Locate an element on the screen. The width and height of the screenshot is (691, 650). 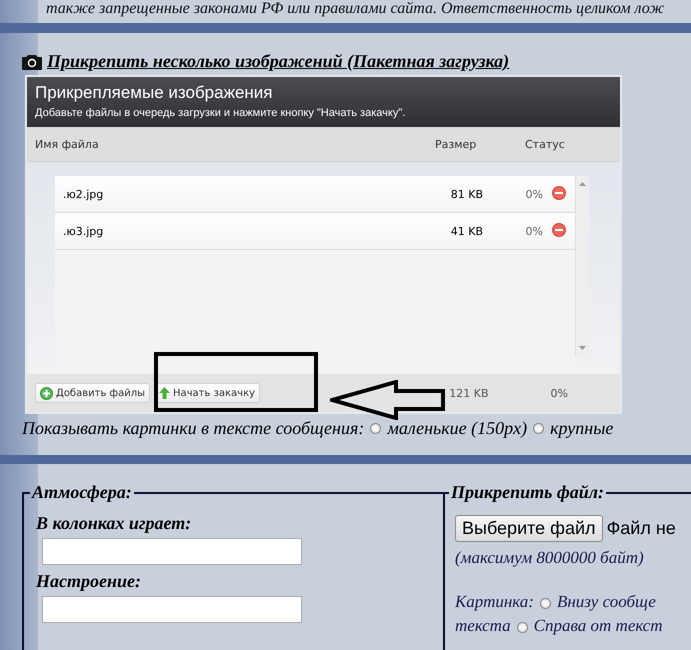
field-label: Настроение: is located at coordinates (89, 581).